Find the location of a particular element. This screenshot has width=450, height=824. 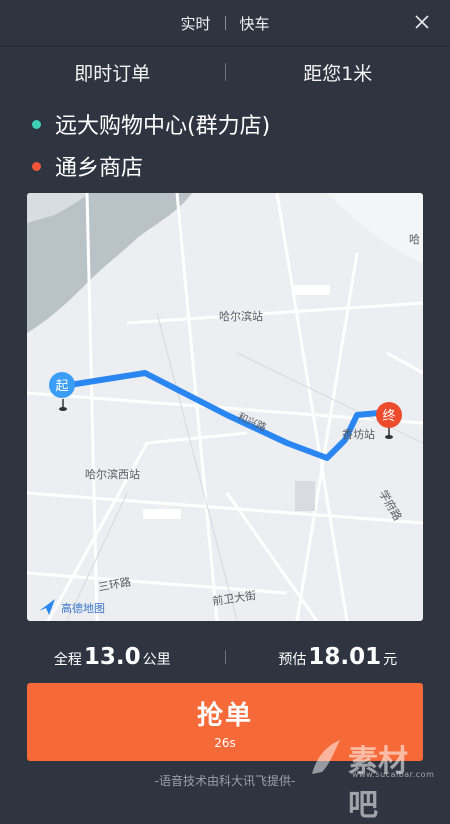

map-label-qianwei: 前卫大街 is located at coordinates (234, 598).